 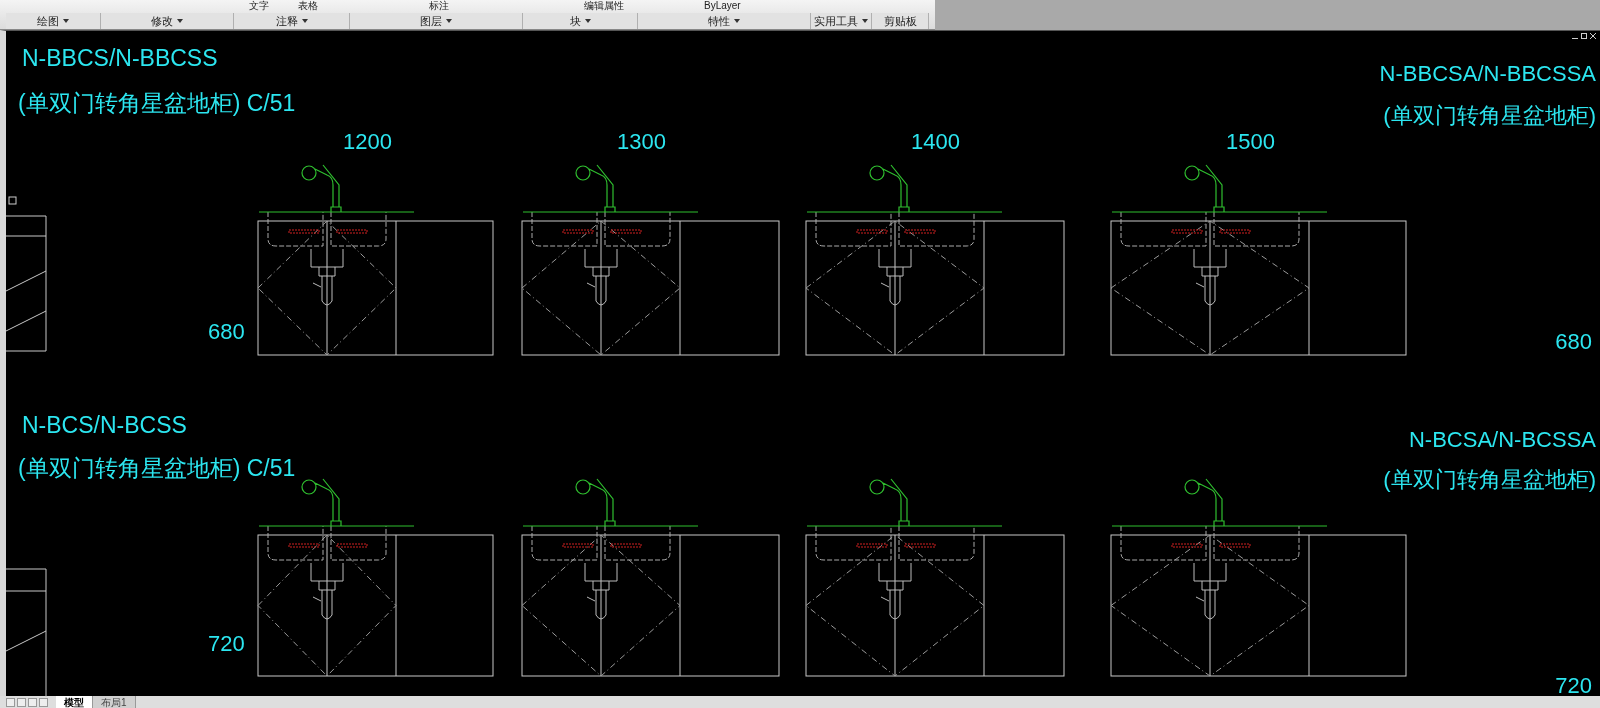 What do you see at coordinates (641, 142) in the screenshot?
I see `width-dimension-label: 1300` at bounding box center [641, 142].